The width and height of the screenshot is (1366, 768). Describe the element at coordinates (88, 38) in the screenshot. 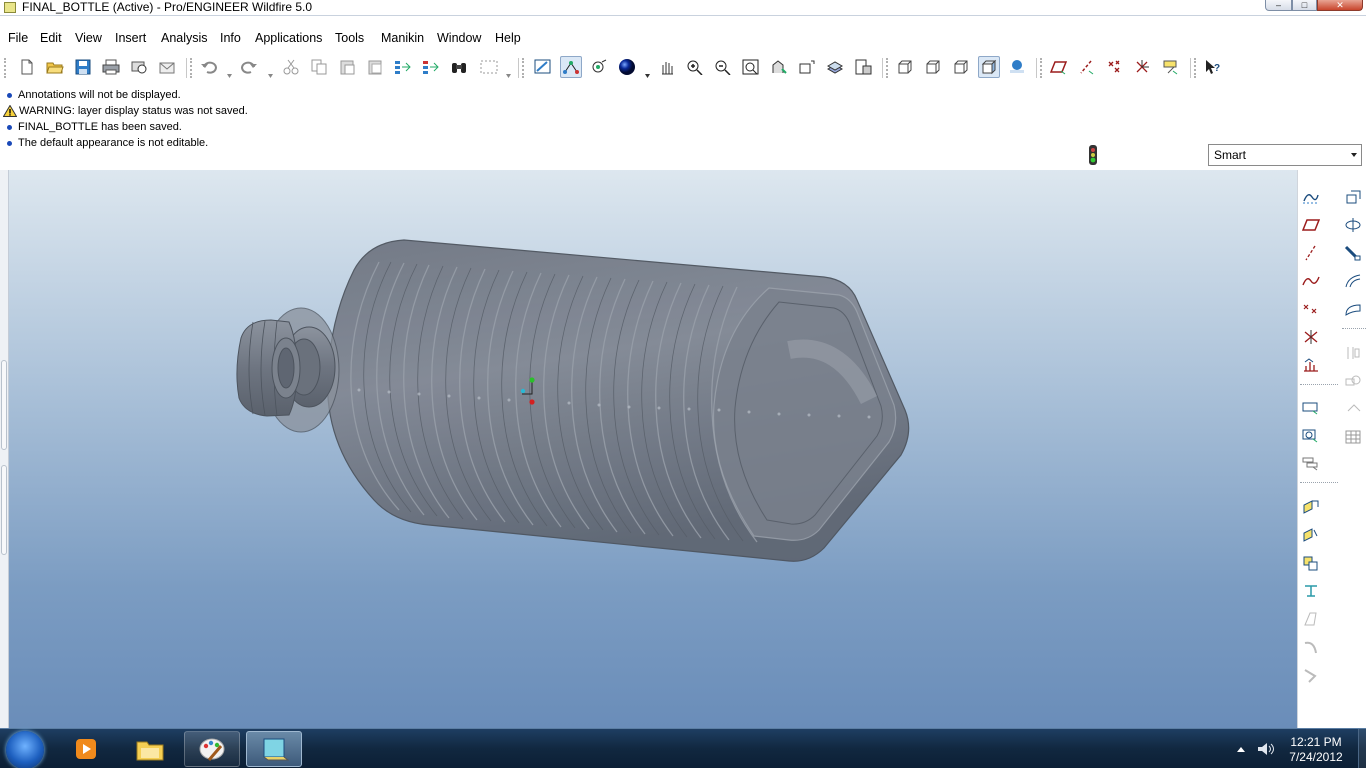

I see `menu-view: View` at that location.